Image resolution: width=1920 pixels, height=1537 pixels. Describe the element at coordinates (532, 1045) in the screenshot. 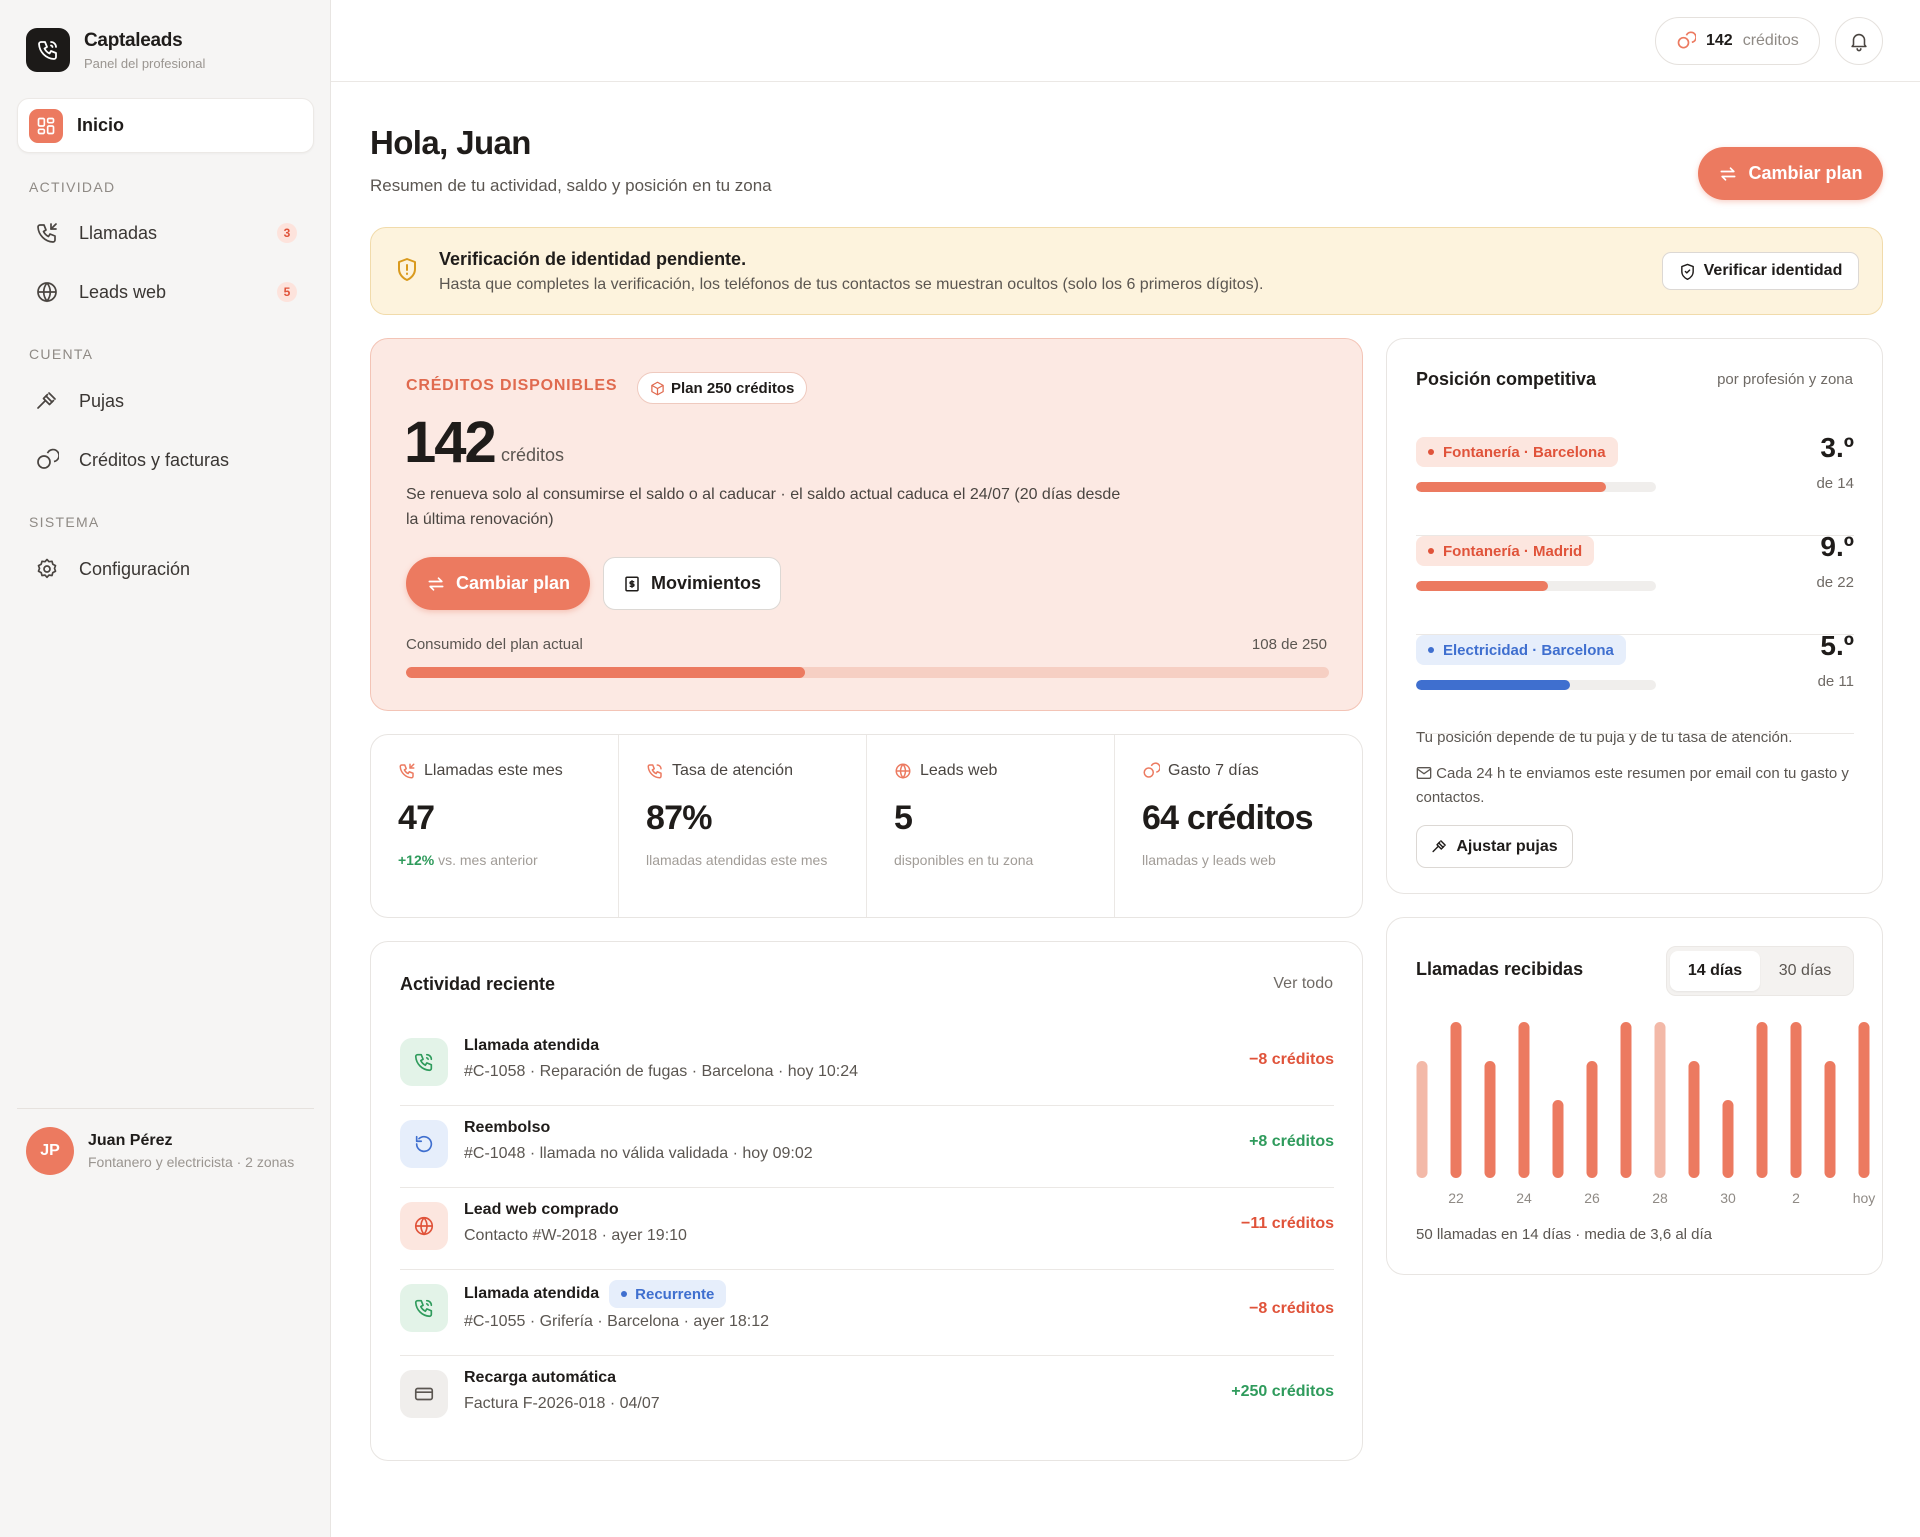

I see `activity-title: Llamada atendida` at that location.